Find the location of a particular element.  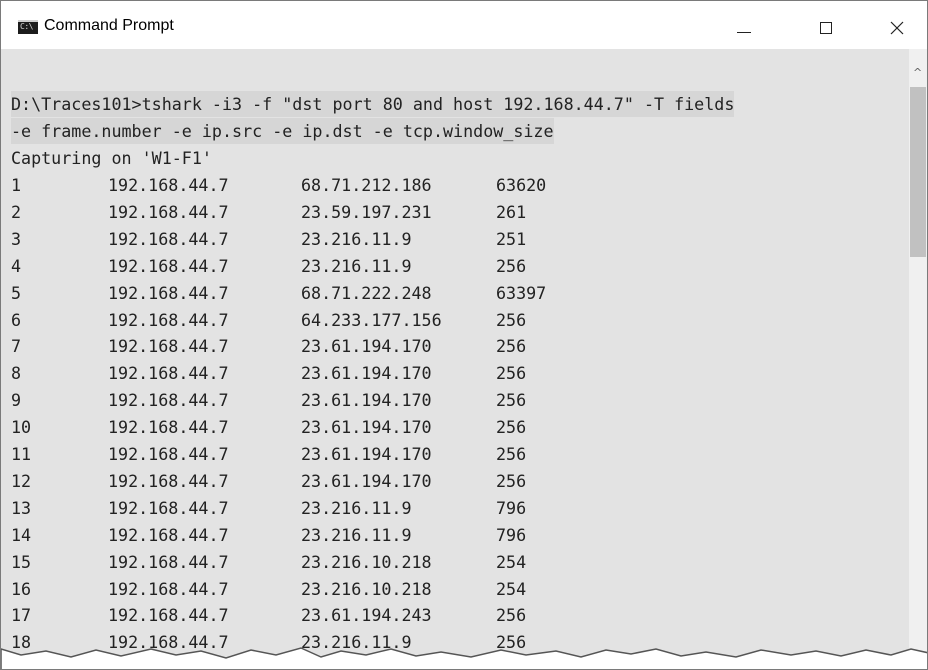

close-icon is located at coordinates (897, 28).